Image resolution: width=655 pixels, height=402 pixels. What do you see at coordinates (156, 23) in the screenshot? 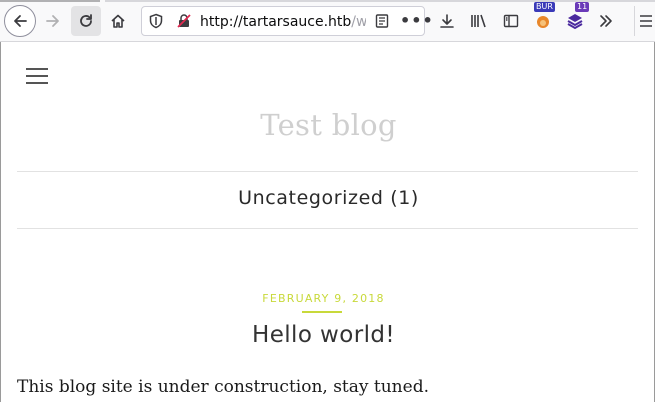
I see `shield-icon` at bounding box center [156, 23].